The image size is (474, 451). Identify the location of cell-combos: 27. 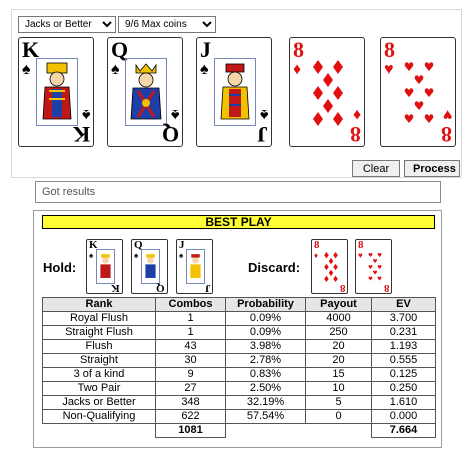
(190, 388).